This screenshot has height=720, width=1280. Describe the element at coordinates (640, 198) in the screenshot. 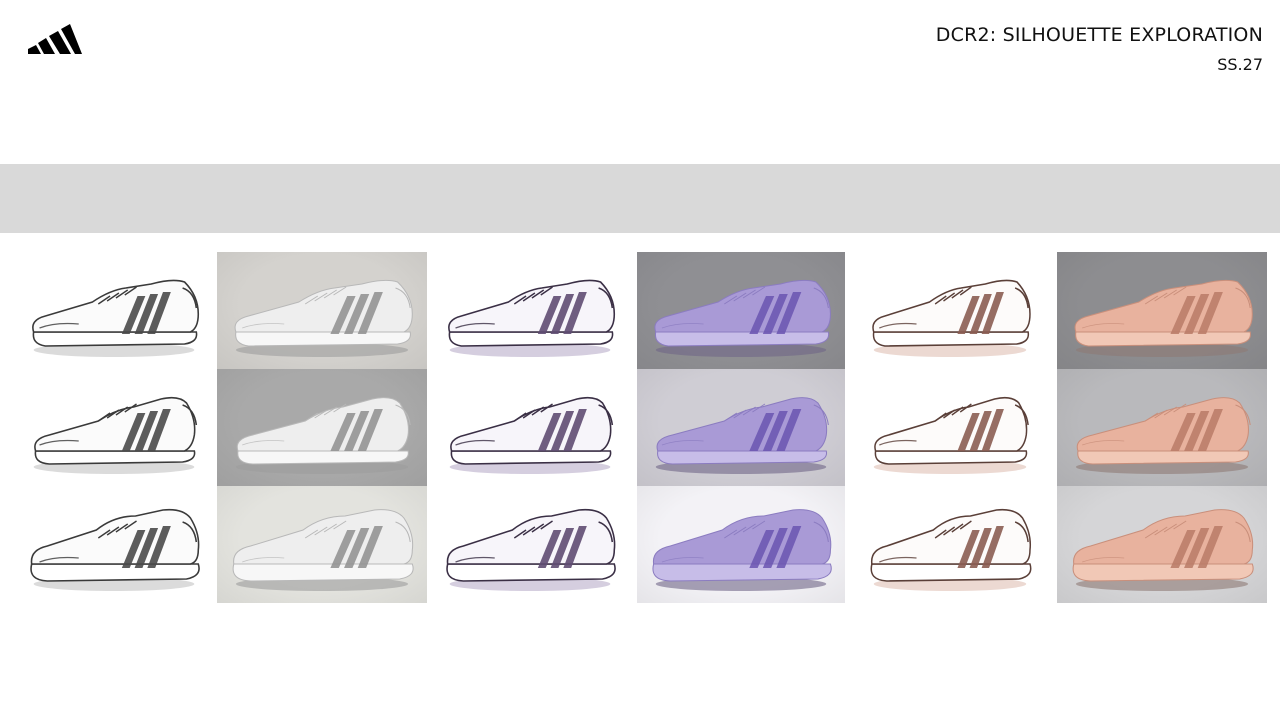

I see `grey-banner` at that location.